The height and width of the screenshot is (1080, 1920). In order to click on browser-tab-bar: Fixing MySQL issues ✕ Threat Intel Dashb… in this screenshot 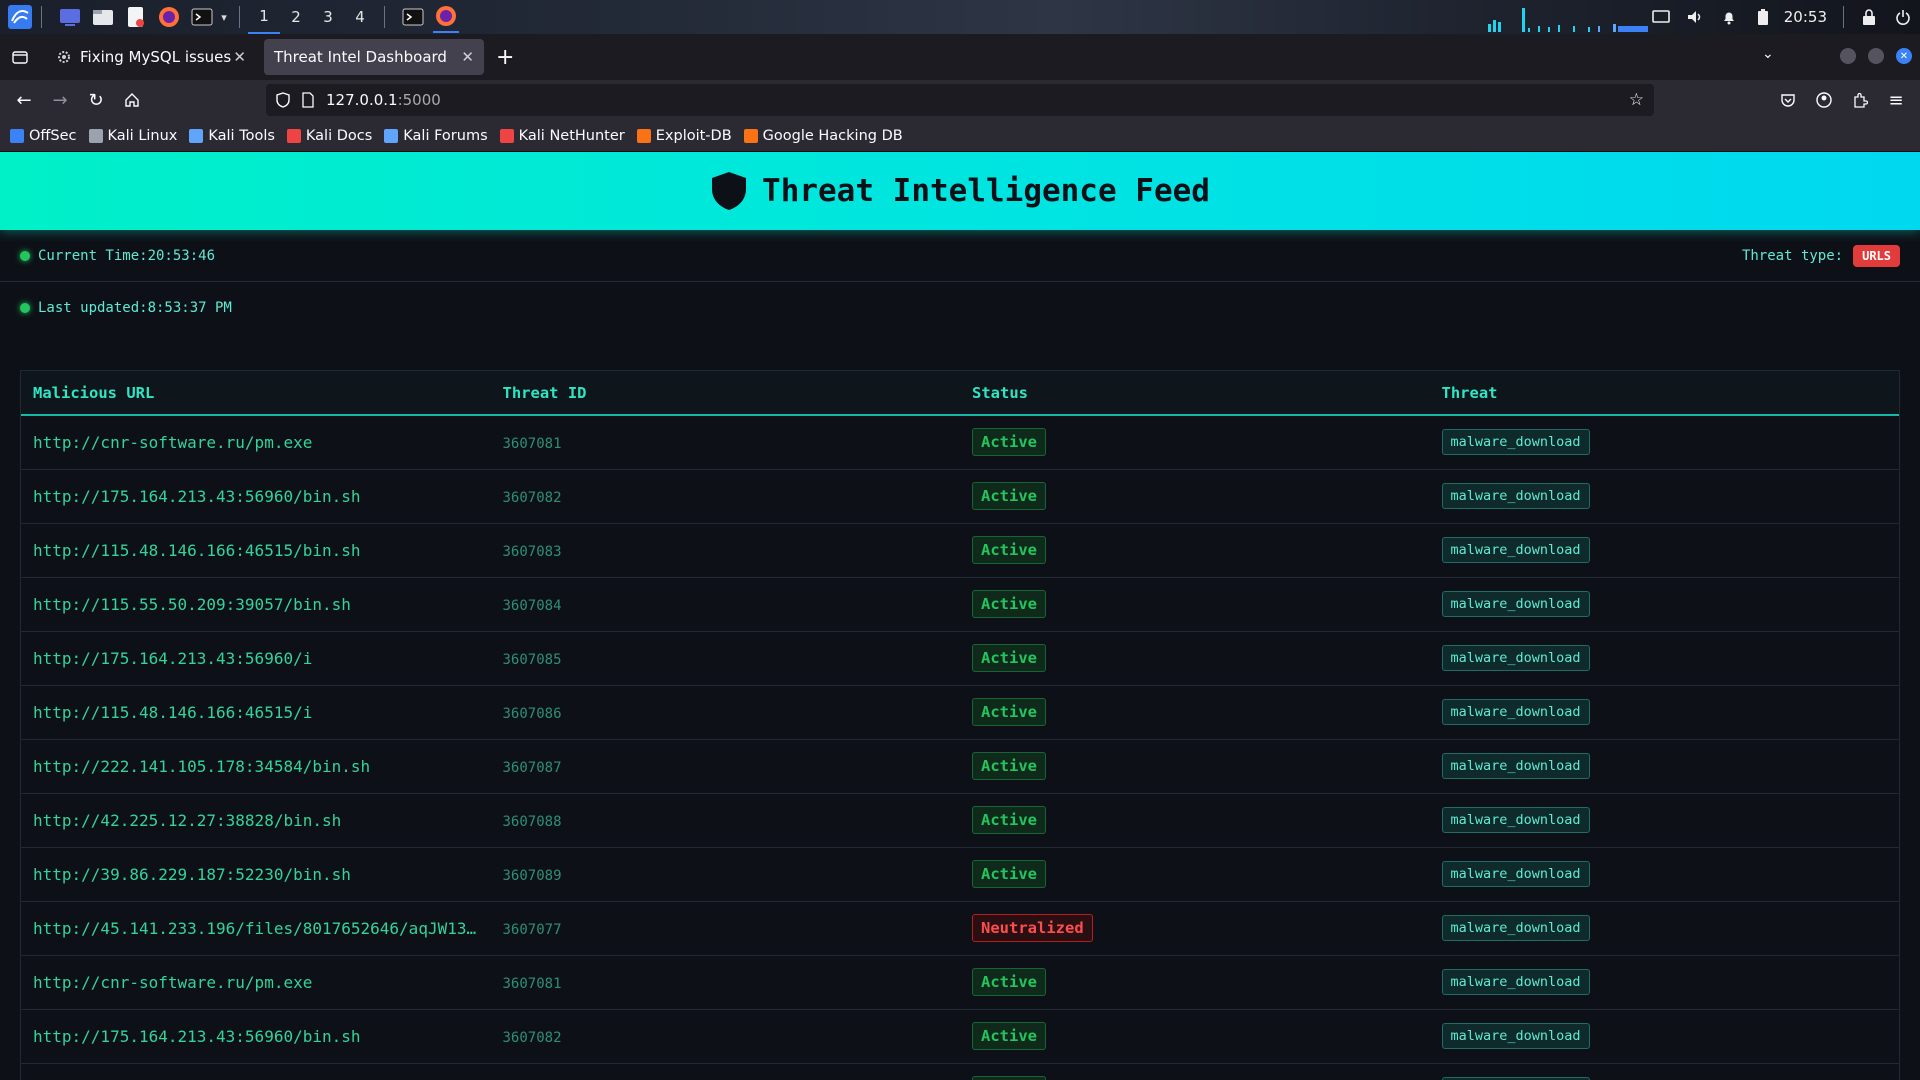, I will do `click(960, 57)`.